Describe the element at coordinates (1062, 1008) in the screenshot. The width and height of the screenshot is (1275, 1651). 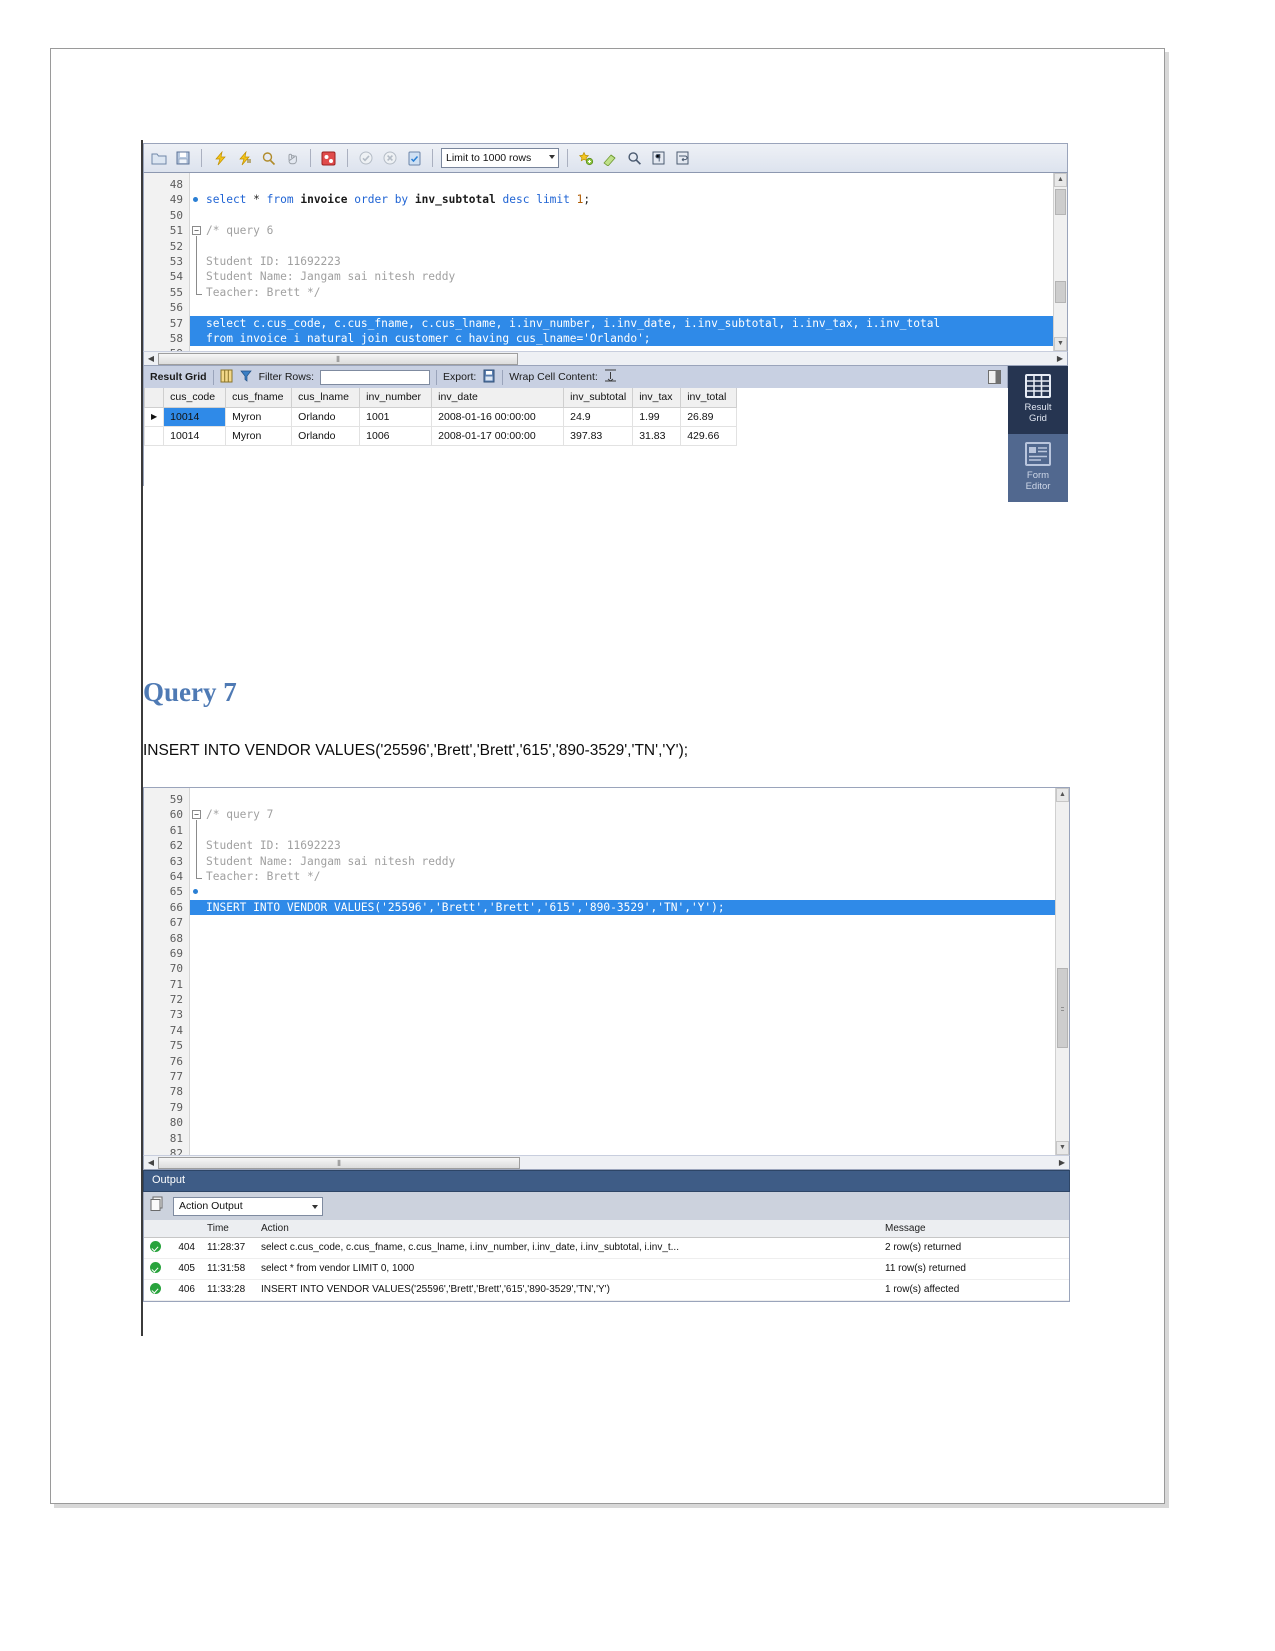
I see `scroll-thumb` at that location.